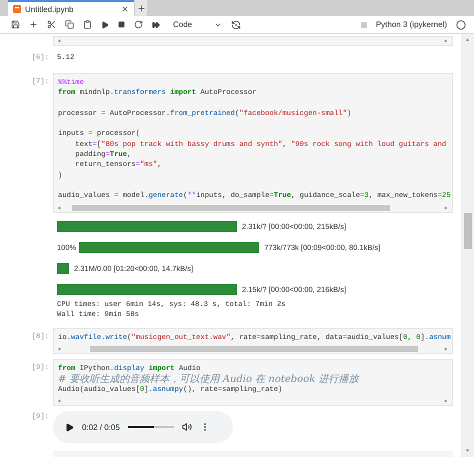  I want to click on restart-icon, so click(138, 24).